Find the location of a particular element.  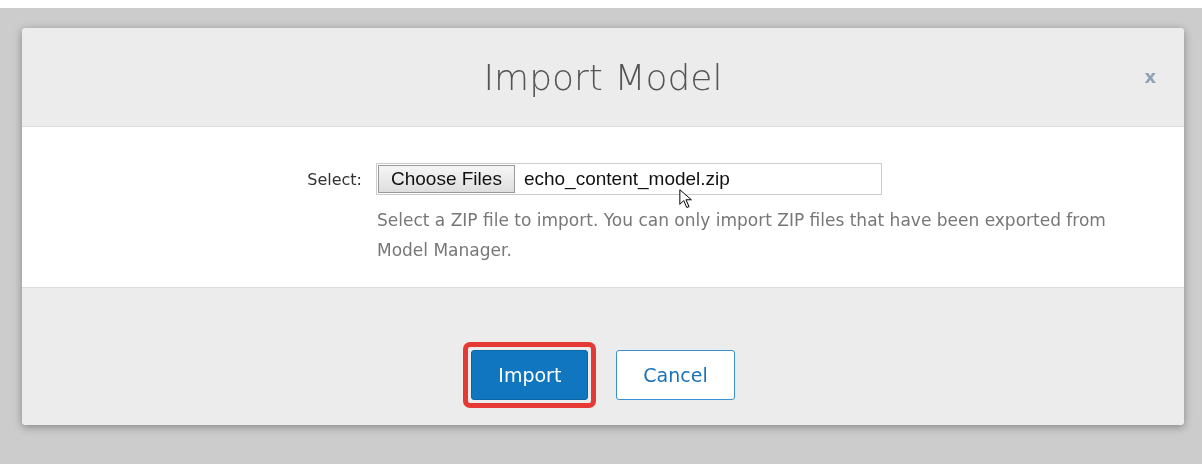

help-text: Select a ZIP file to import. You can only import ZIP files that have been exported from Model Manager. is located at coordinates (742, 235).